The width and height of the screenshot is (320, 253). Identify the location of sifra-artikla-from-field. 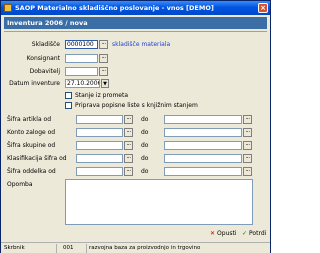
(99, 119).